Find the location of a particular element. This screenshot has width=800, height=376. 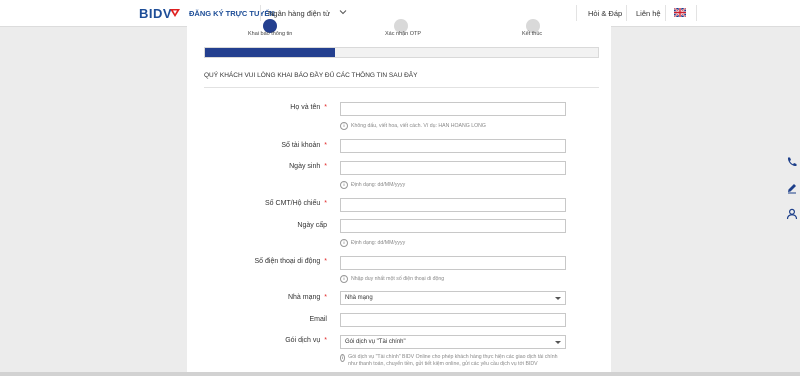

step-label: Xác nhận OTP is located at coordinates (403, 34).